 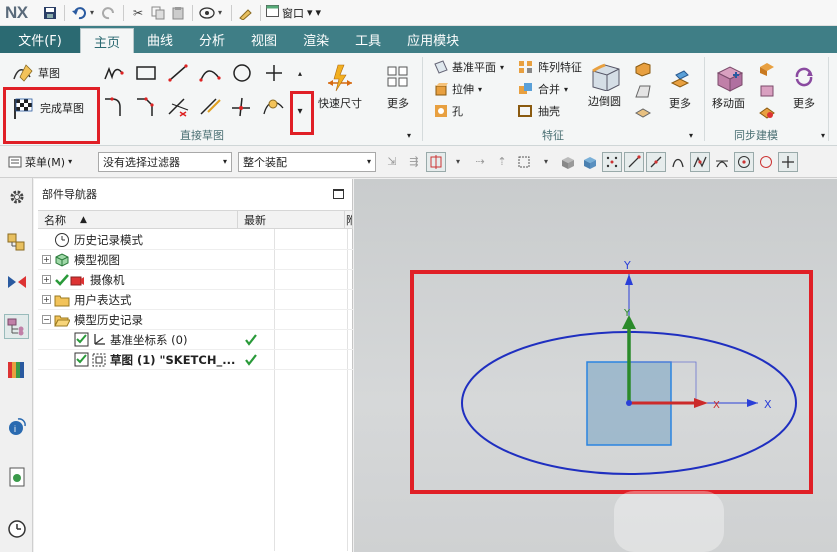 I want to click on sketch-more-button: 更多, so click(x=398, y=86).